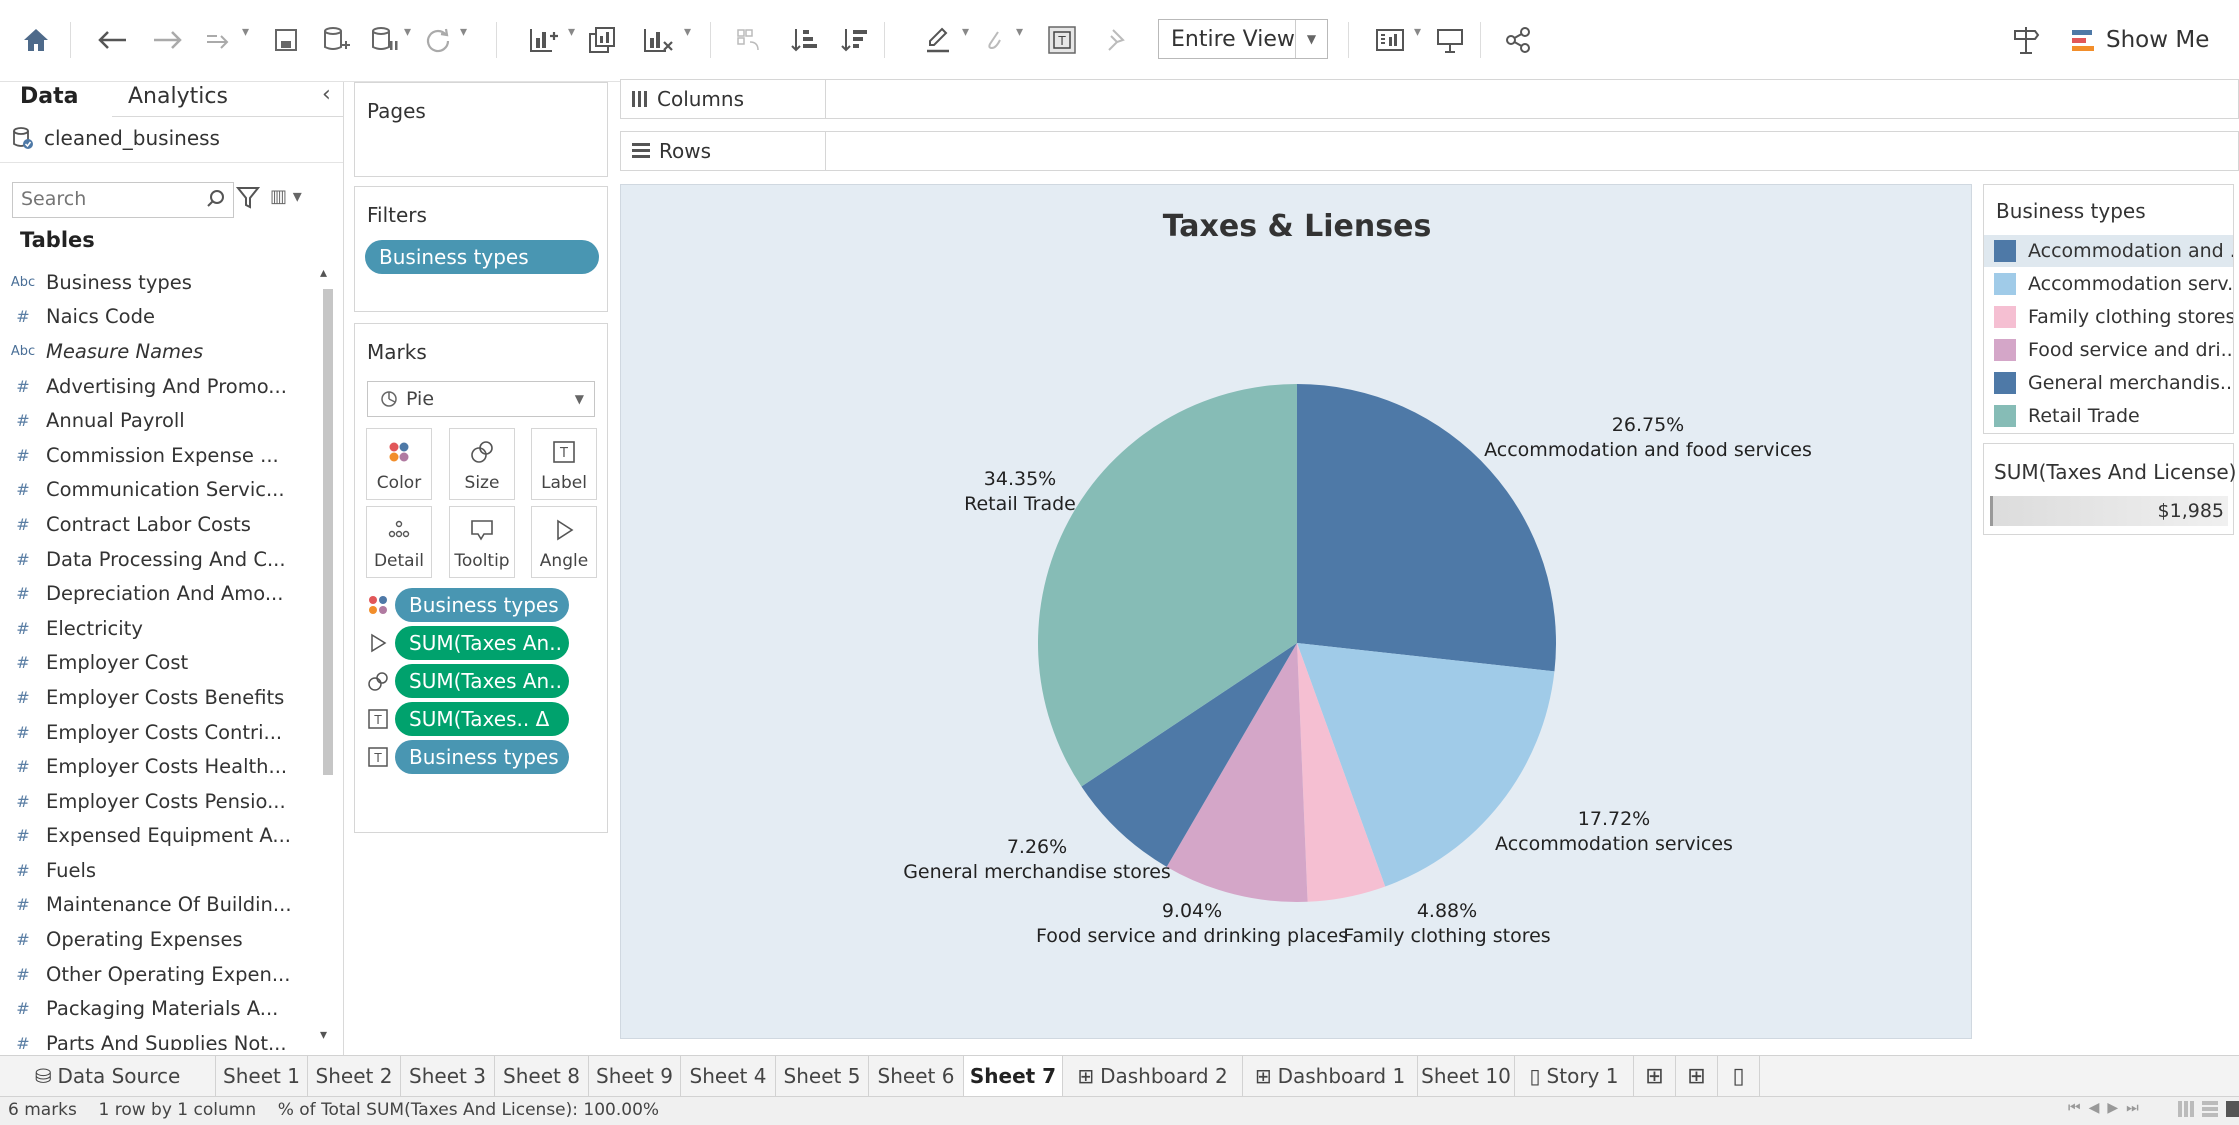 The height and width of the screenshot is (1125, 2239). I want to click on clear-sheet-icon, so click(658, 40).